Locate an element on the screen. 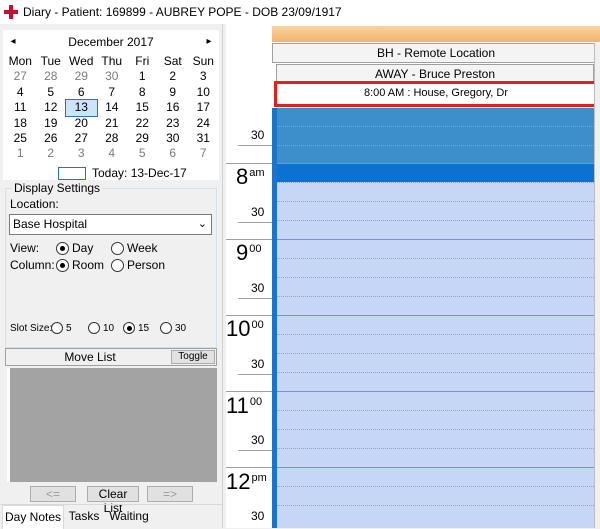 Image resolution: width=600 pixels, height=529 pixels. move-list-title: Move List is located at coordinates (90, 357).